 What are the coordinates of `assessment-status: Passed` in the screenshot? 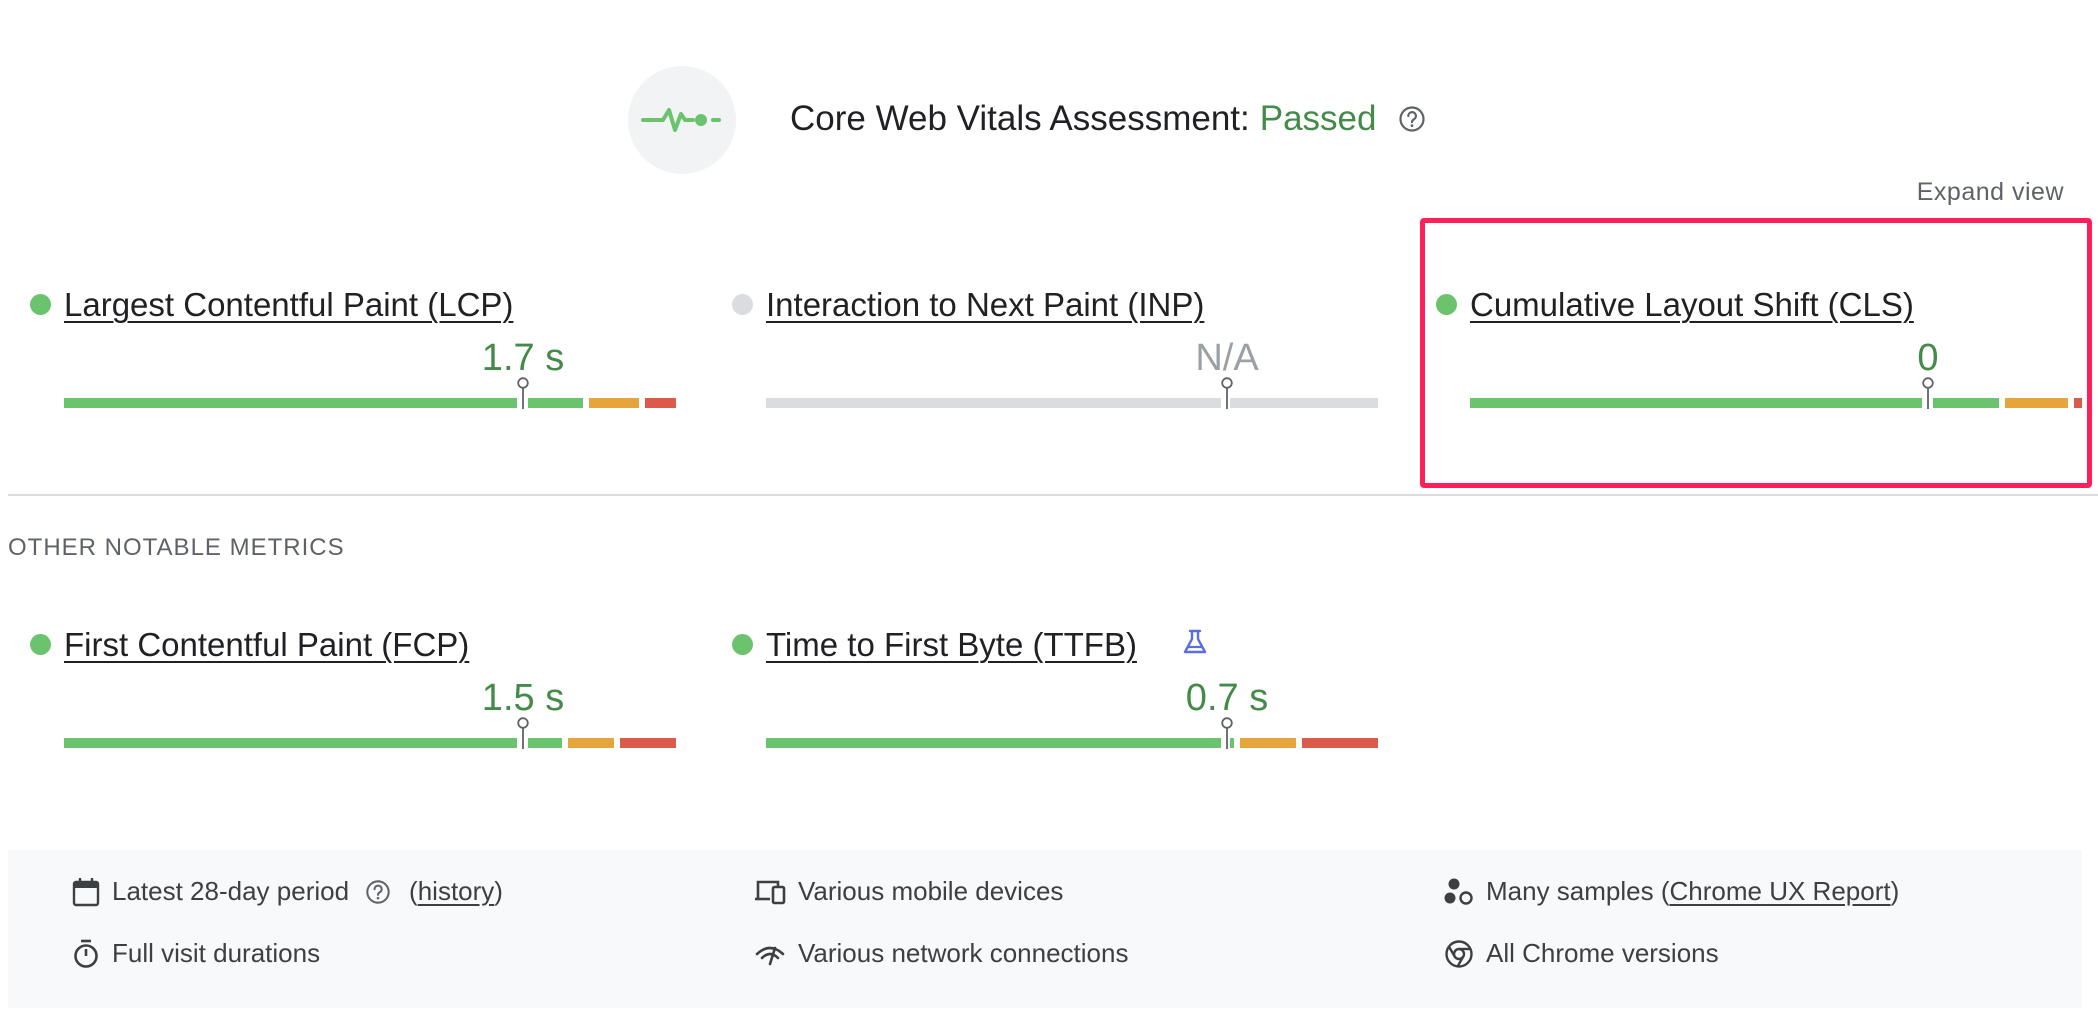 It's located at (1318, 118).